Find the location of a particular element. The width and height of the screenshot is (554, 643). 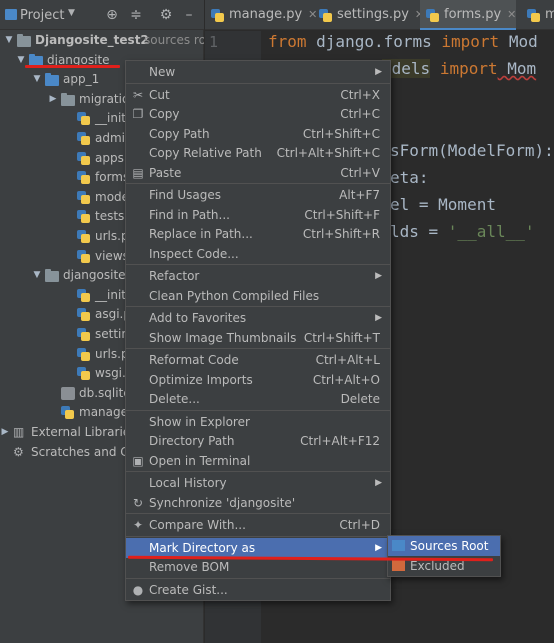

menu-copy-path: Copy Path Ctrl+Shift+C is located at coordinates (258, 134).